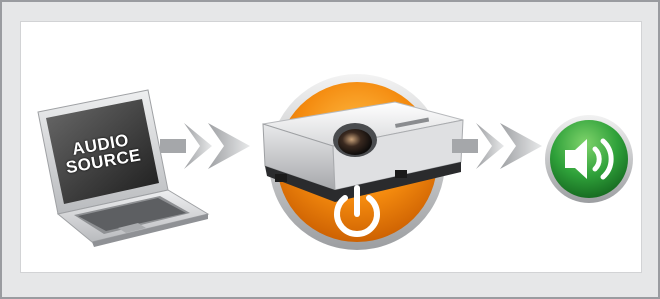  What do you see at coordinates (102, 153) in the screenshot?
I see `laptop-screen: AUDIO SOURCE` at bounding box center [102, 153].